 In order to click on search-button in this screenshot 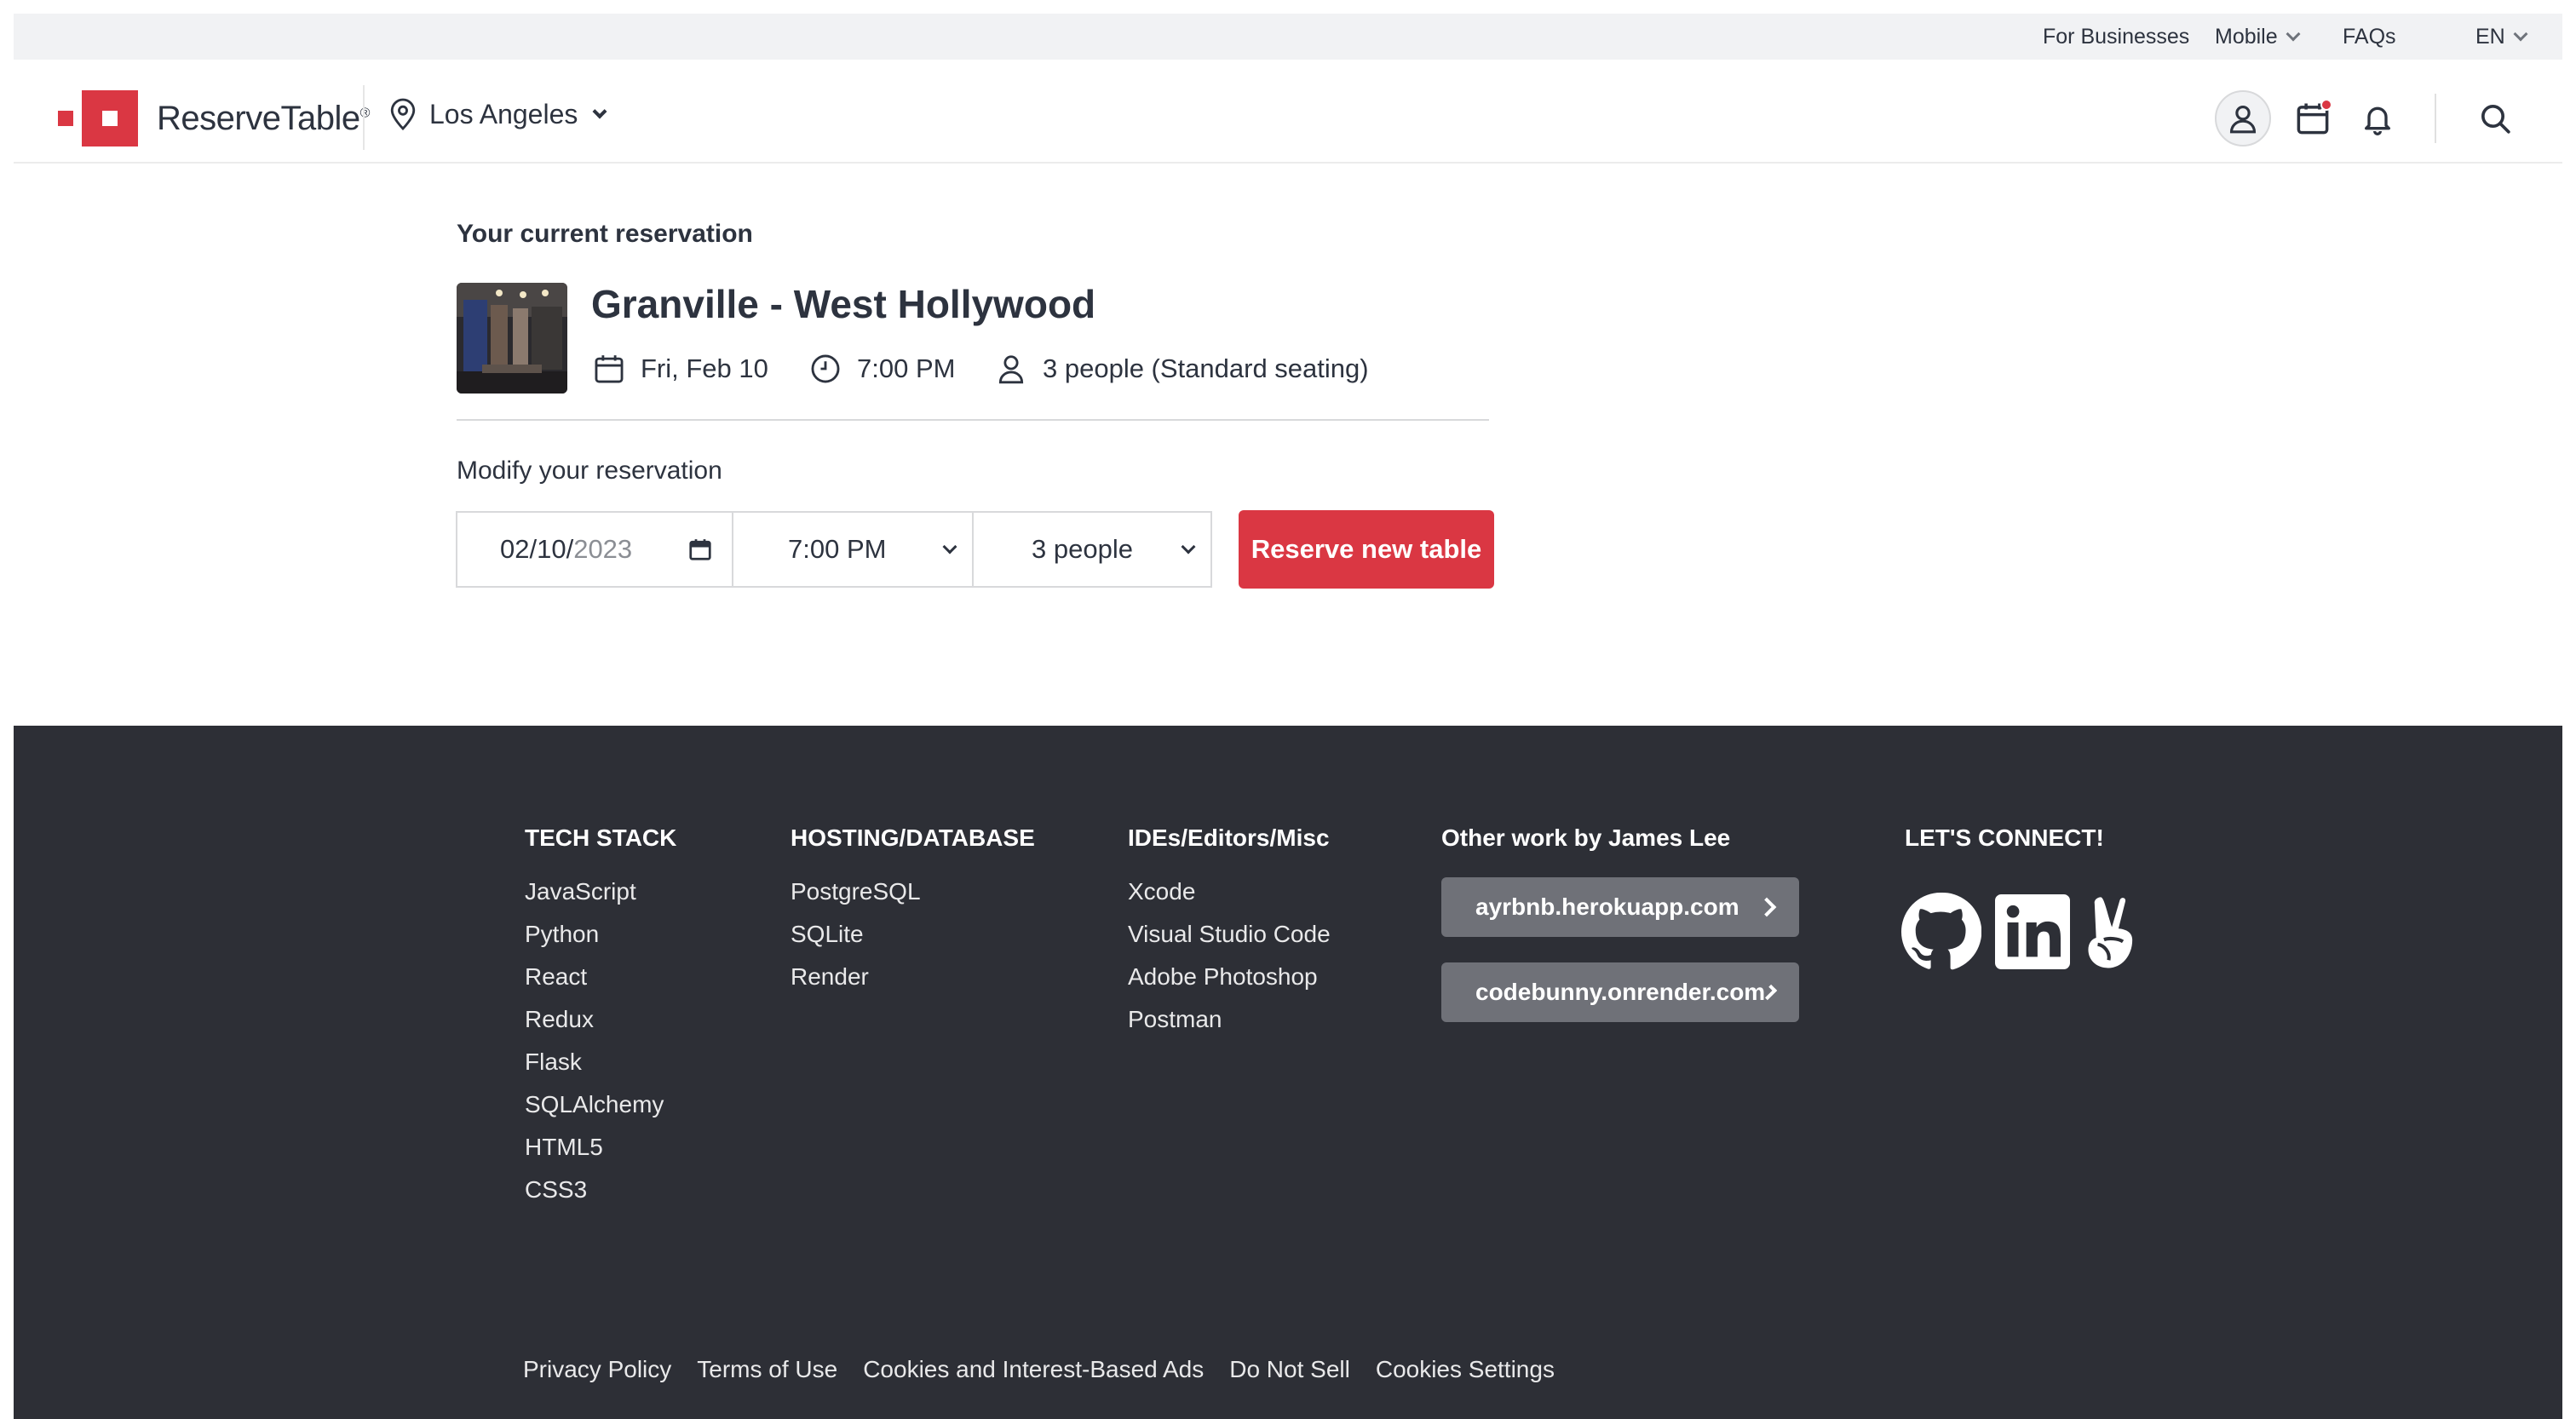, I will do `click(2495, 118)`.